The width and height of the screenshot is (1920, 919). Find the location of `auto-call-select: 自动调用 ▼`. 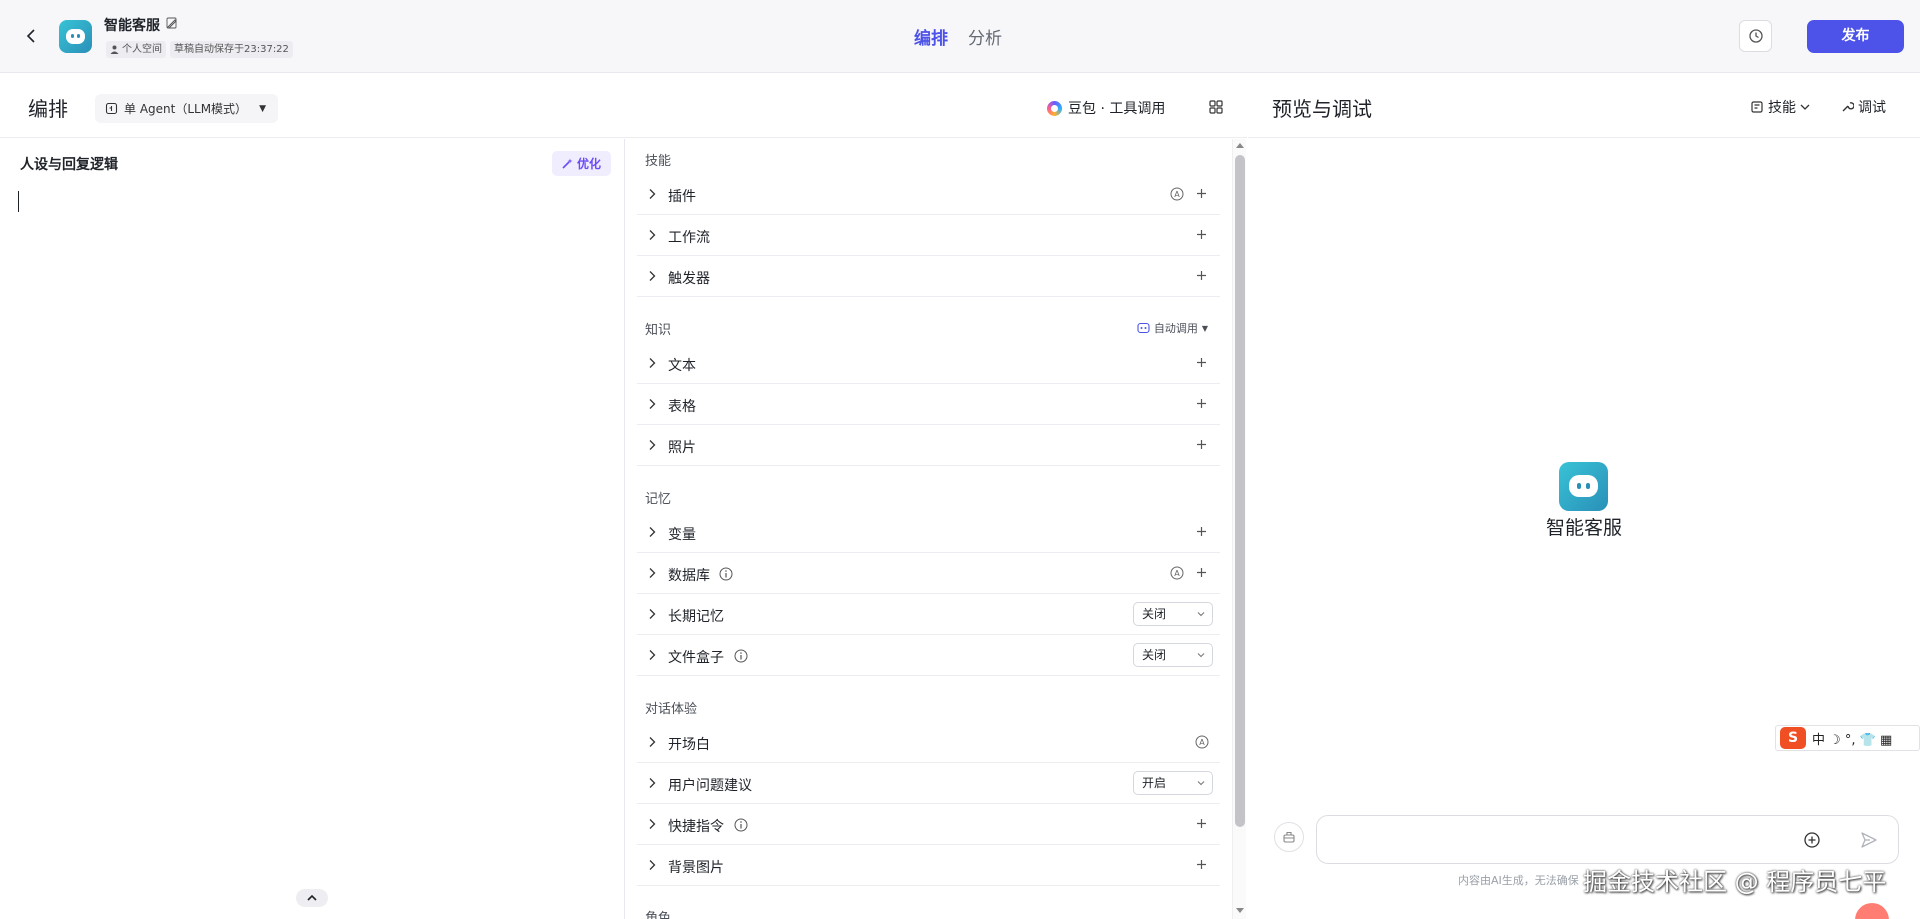

auto-call-select: 自动调用 ▼ is located at coordinates (1172, 328).